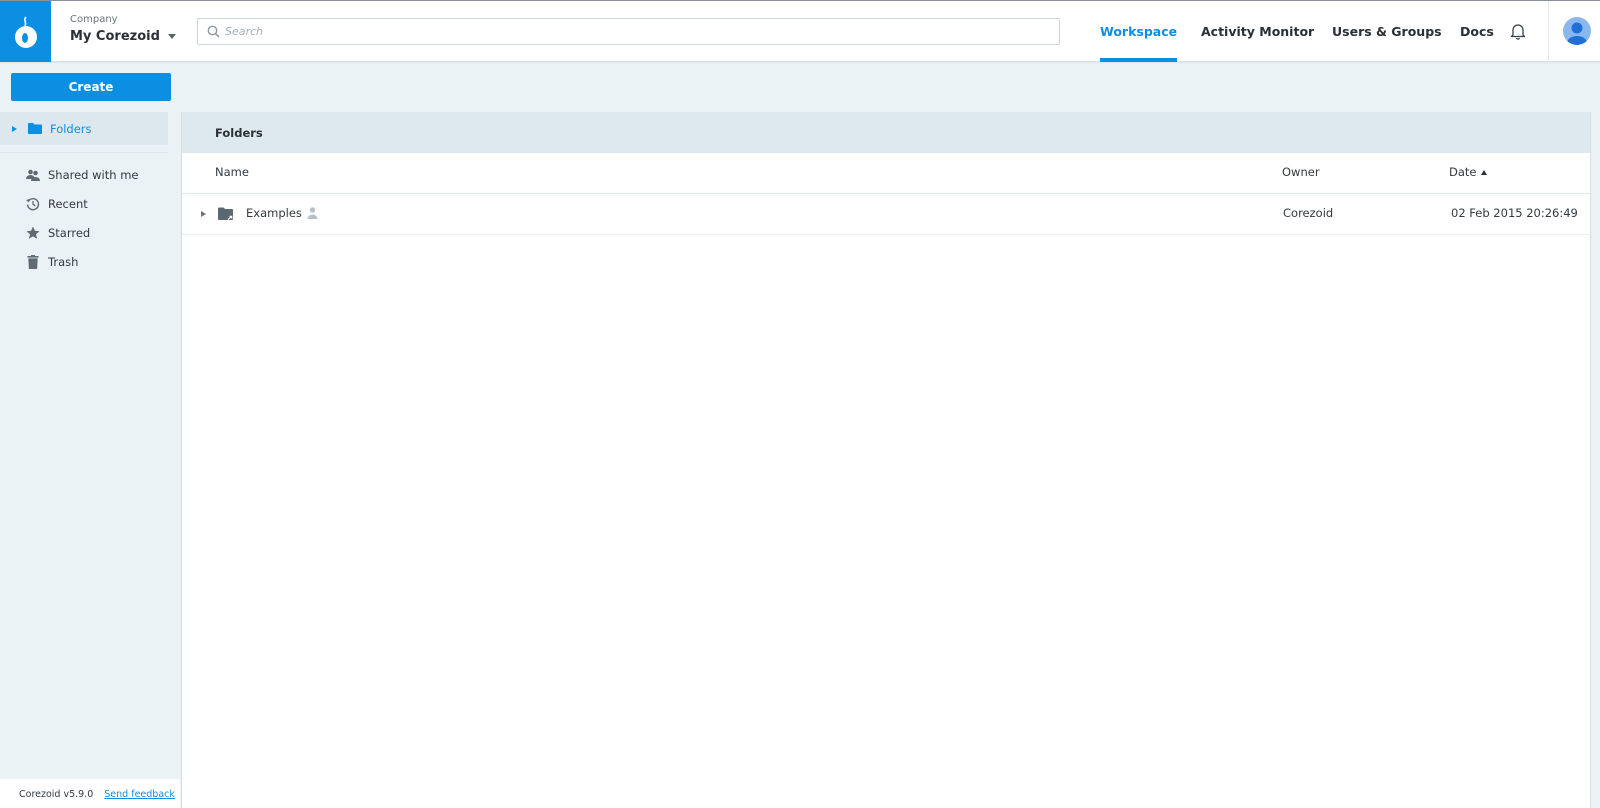 This screenshot has width=1600, height=808. Describe the element at coordinates (25, 31) in the screenshot. I see `corezoid-logo-icon` at that location.